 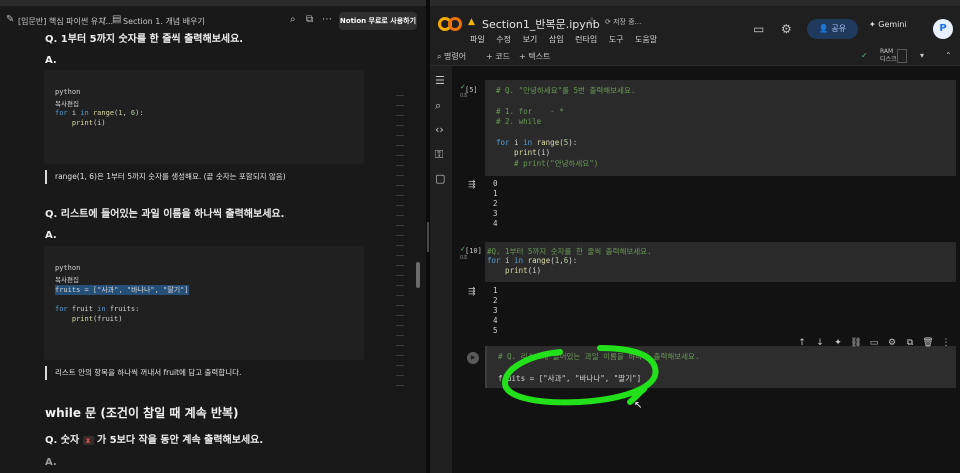 What do you see at coordinates (154, 440) in the screenshot?
I see `question-3: Q. 숫자 x 가 5보다 작을 동안 계속 출력해보세요.` at bounding box center [154, 440].